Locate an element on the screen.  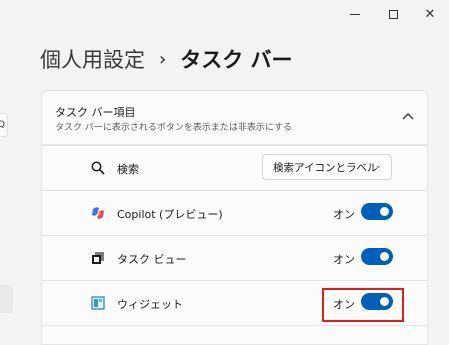
setting-row-copilot: Copilot (プレビュー) オン is located at coordinates (234, 213).